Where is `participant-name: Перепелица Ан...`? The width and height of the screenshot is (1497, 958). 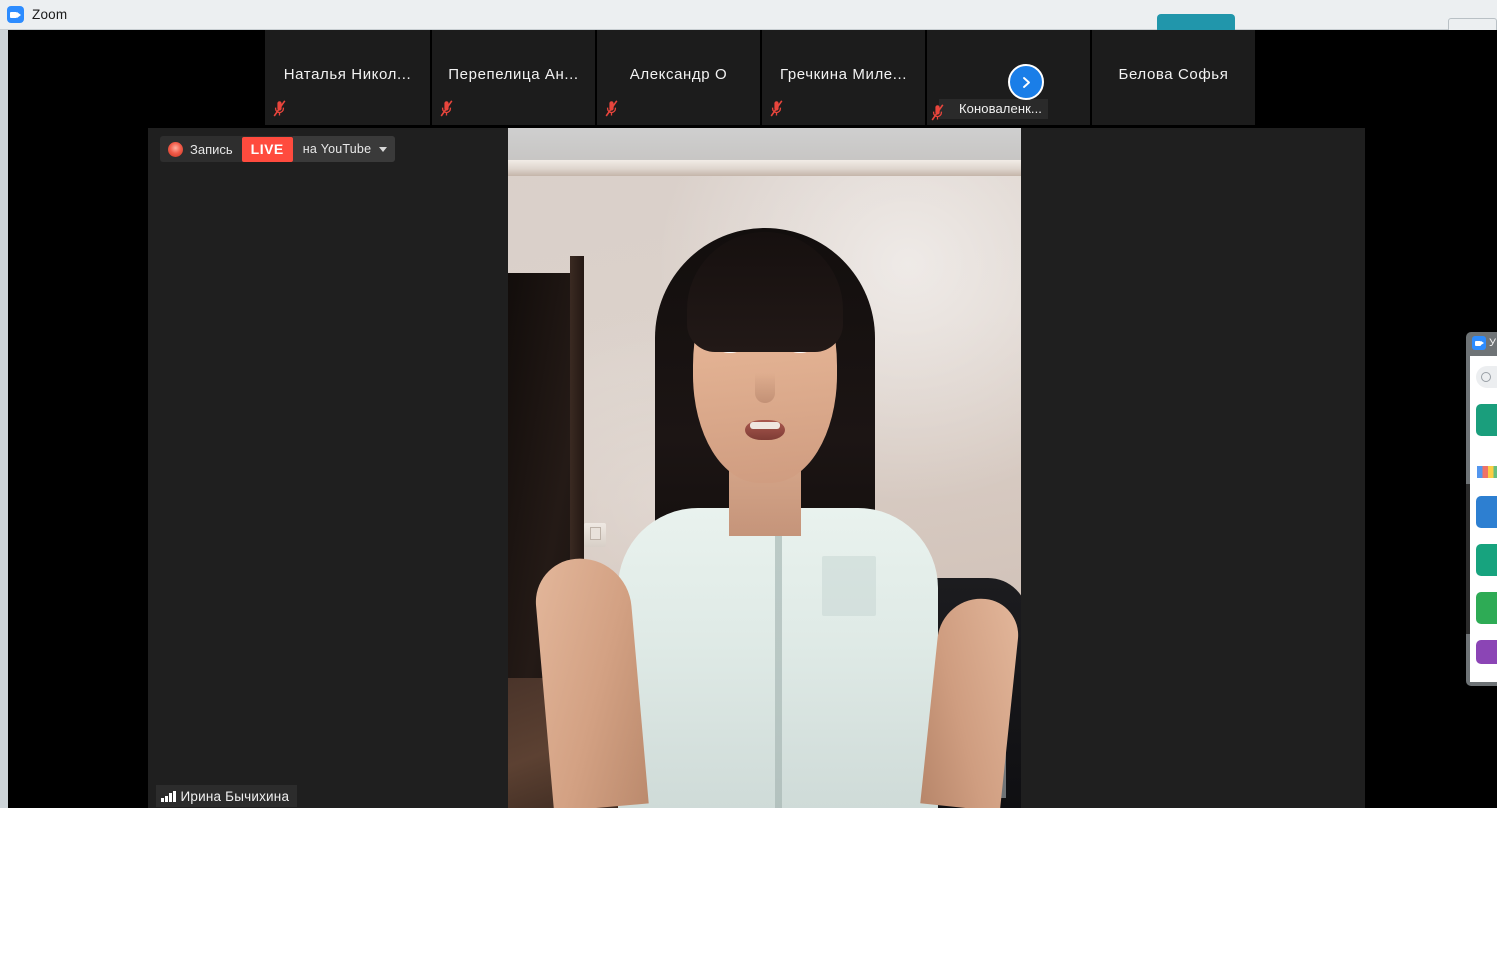 participant-name: Перепелица Ан... is located at coordinates (513, 74).